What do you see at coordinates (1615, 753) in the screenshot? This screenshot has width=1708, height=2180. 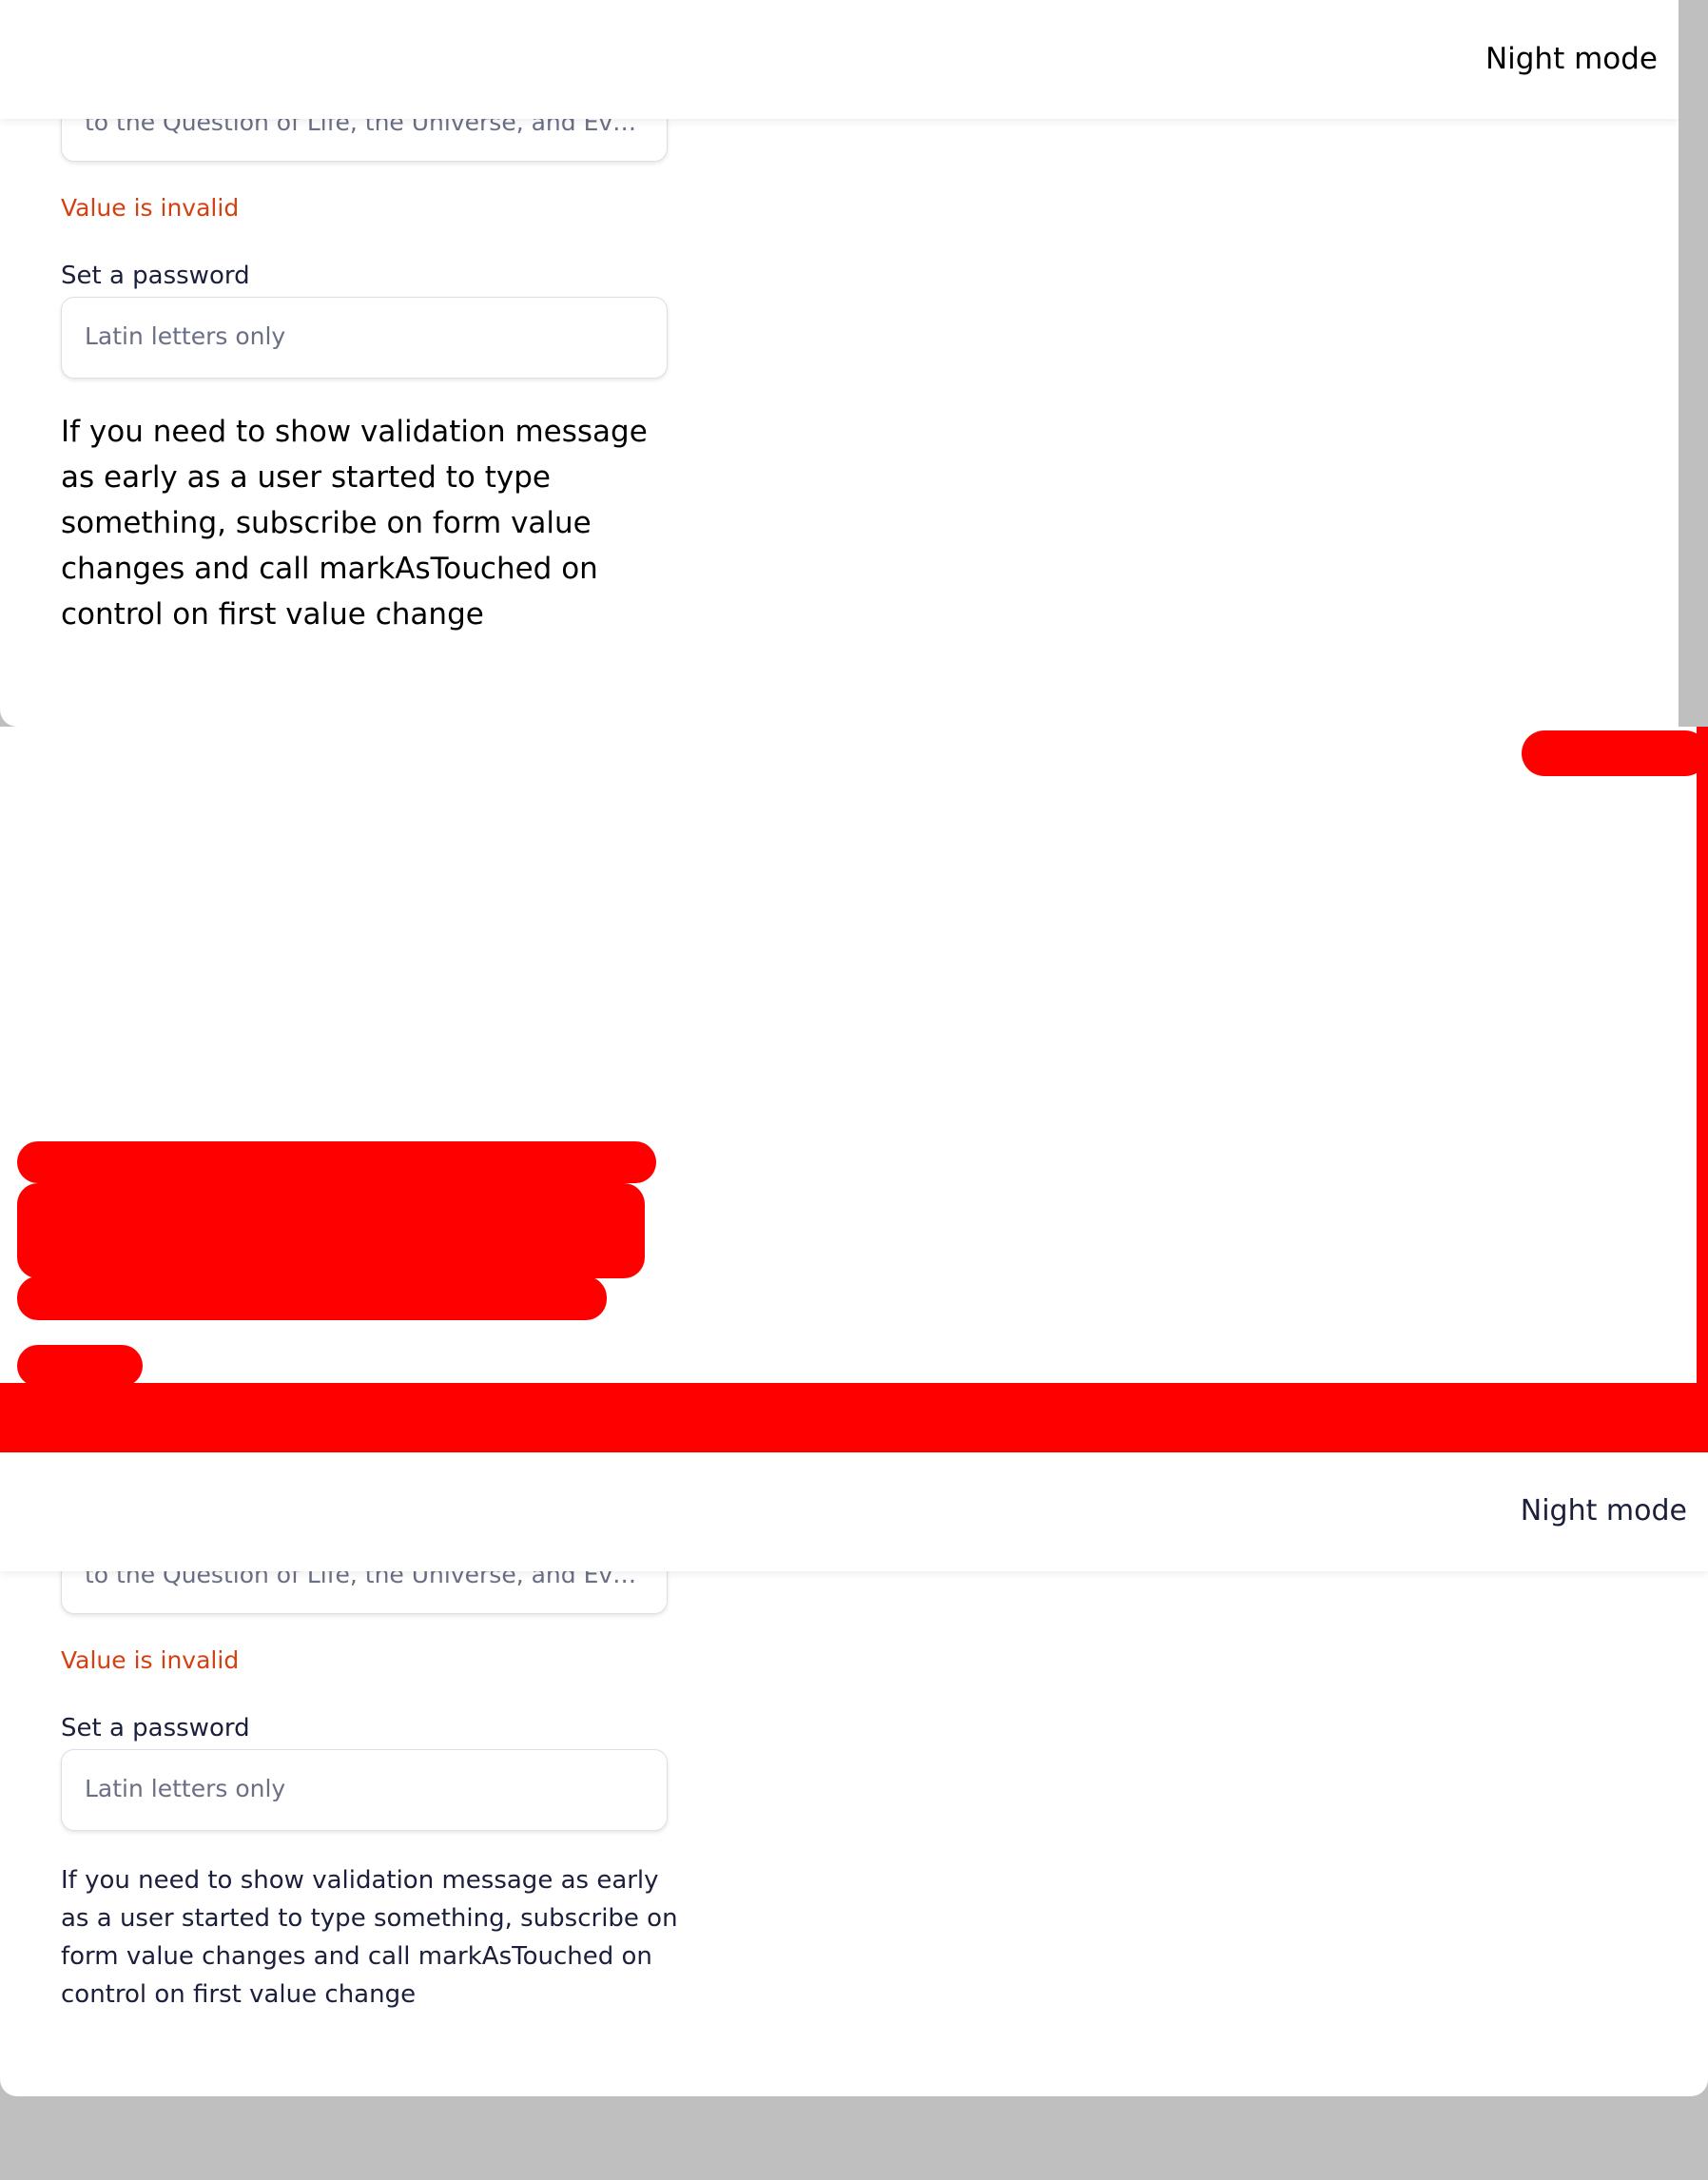 I see `redacted-night-mode` at bounding box center [1615, 753].